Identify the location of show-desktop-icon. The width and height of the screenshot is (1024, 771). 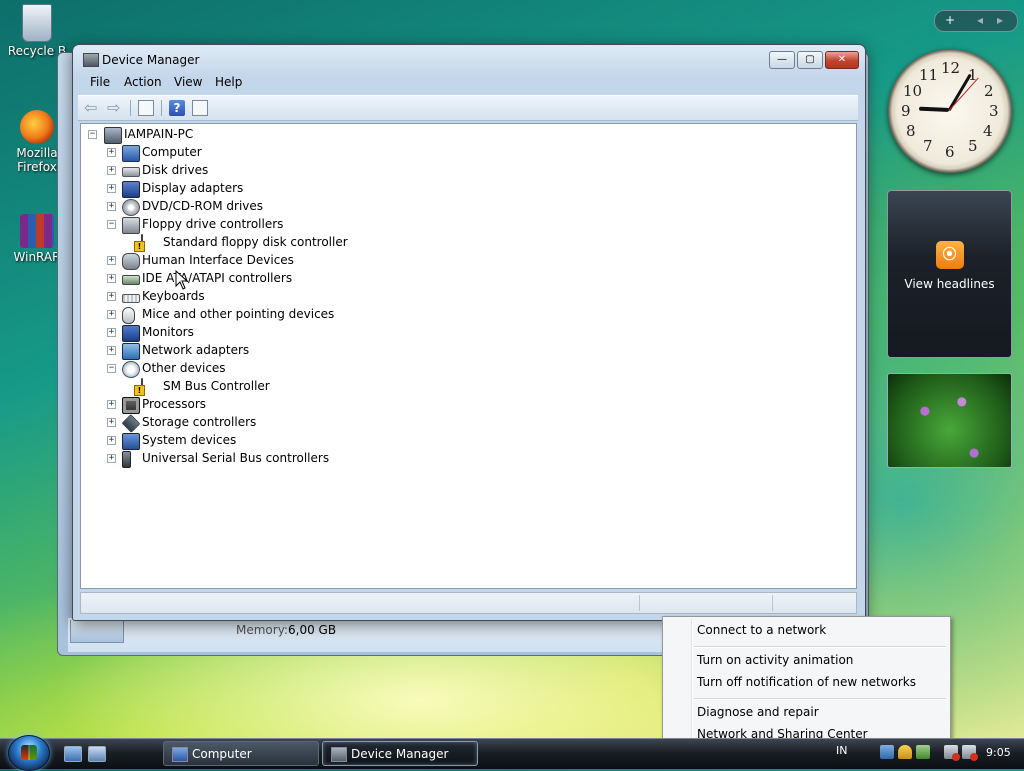
(73, 754).